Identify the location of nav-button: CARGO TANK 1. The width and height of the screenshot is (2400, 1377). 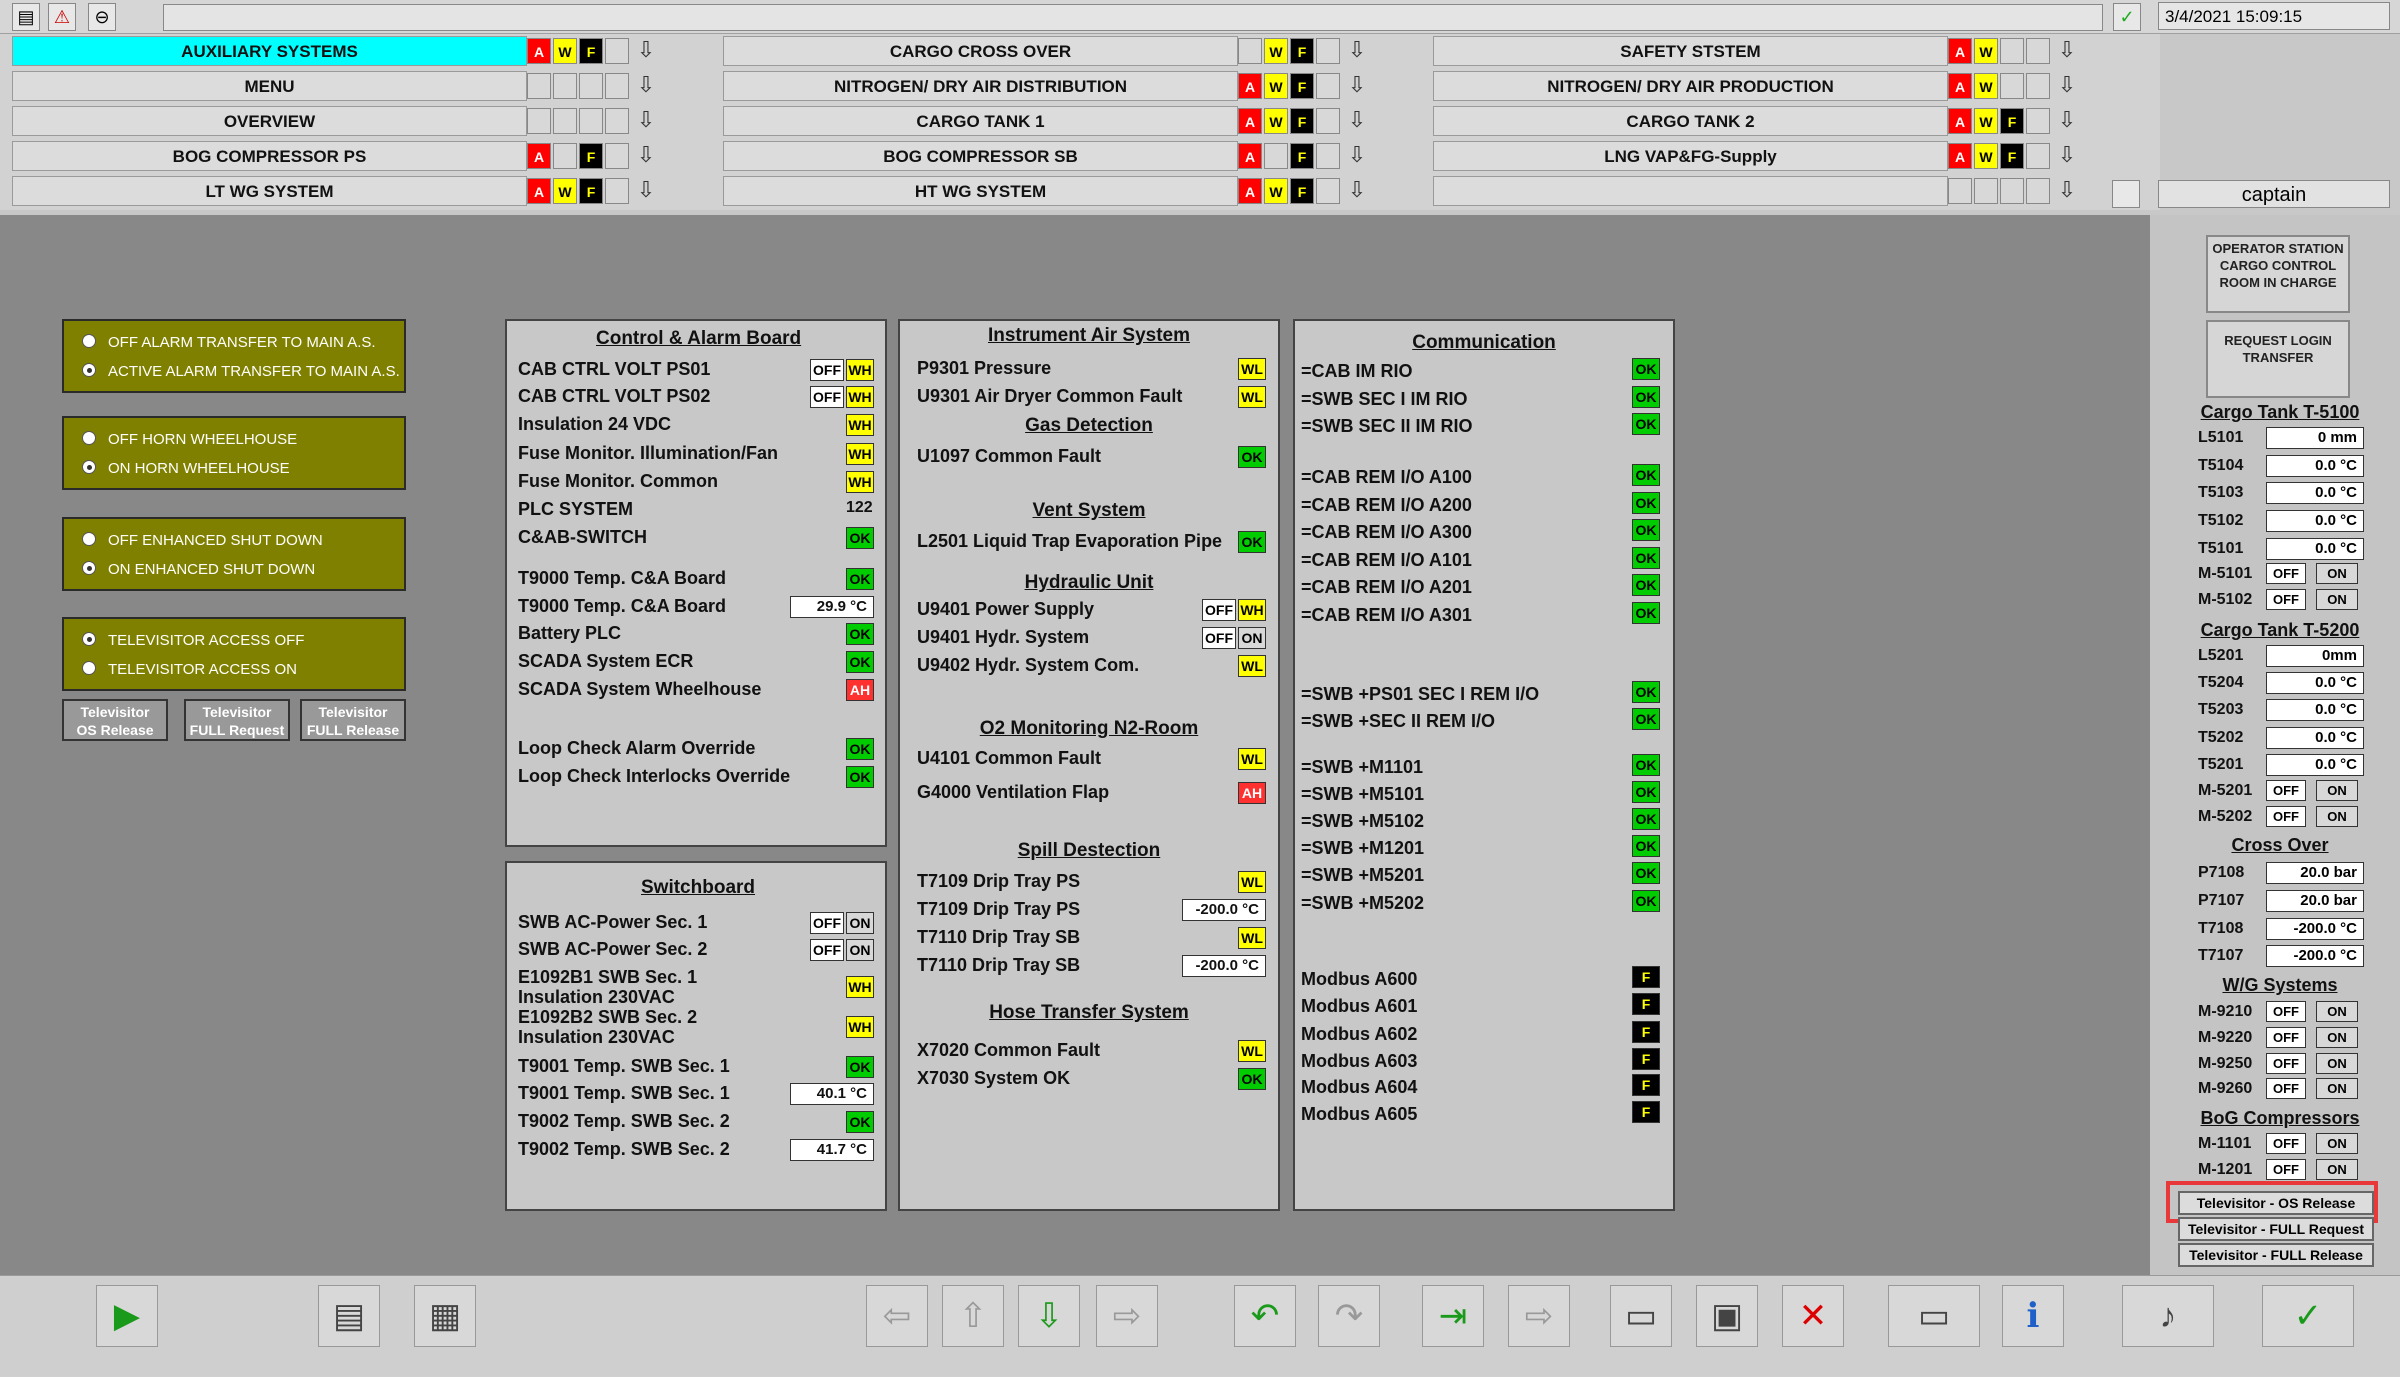
(980, 121).